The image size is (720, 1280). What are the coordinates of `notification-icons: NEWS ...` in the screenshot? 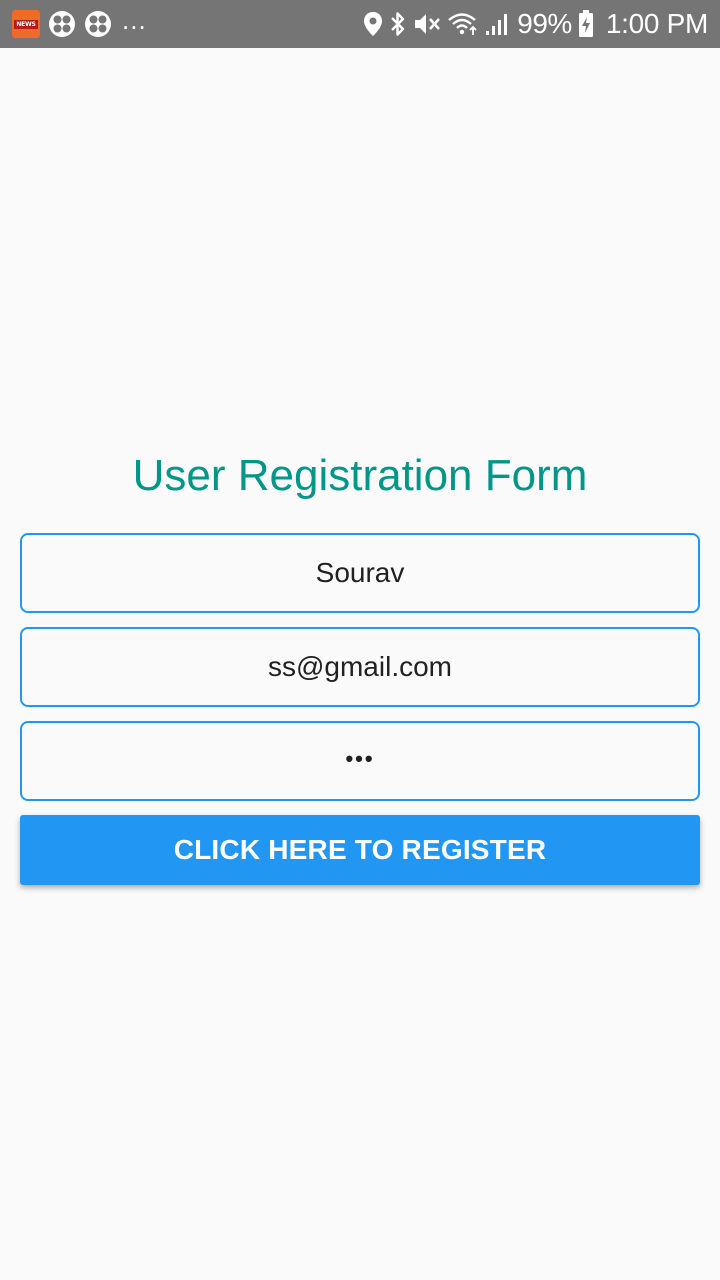 It's located at (79, 21).